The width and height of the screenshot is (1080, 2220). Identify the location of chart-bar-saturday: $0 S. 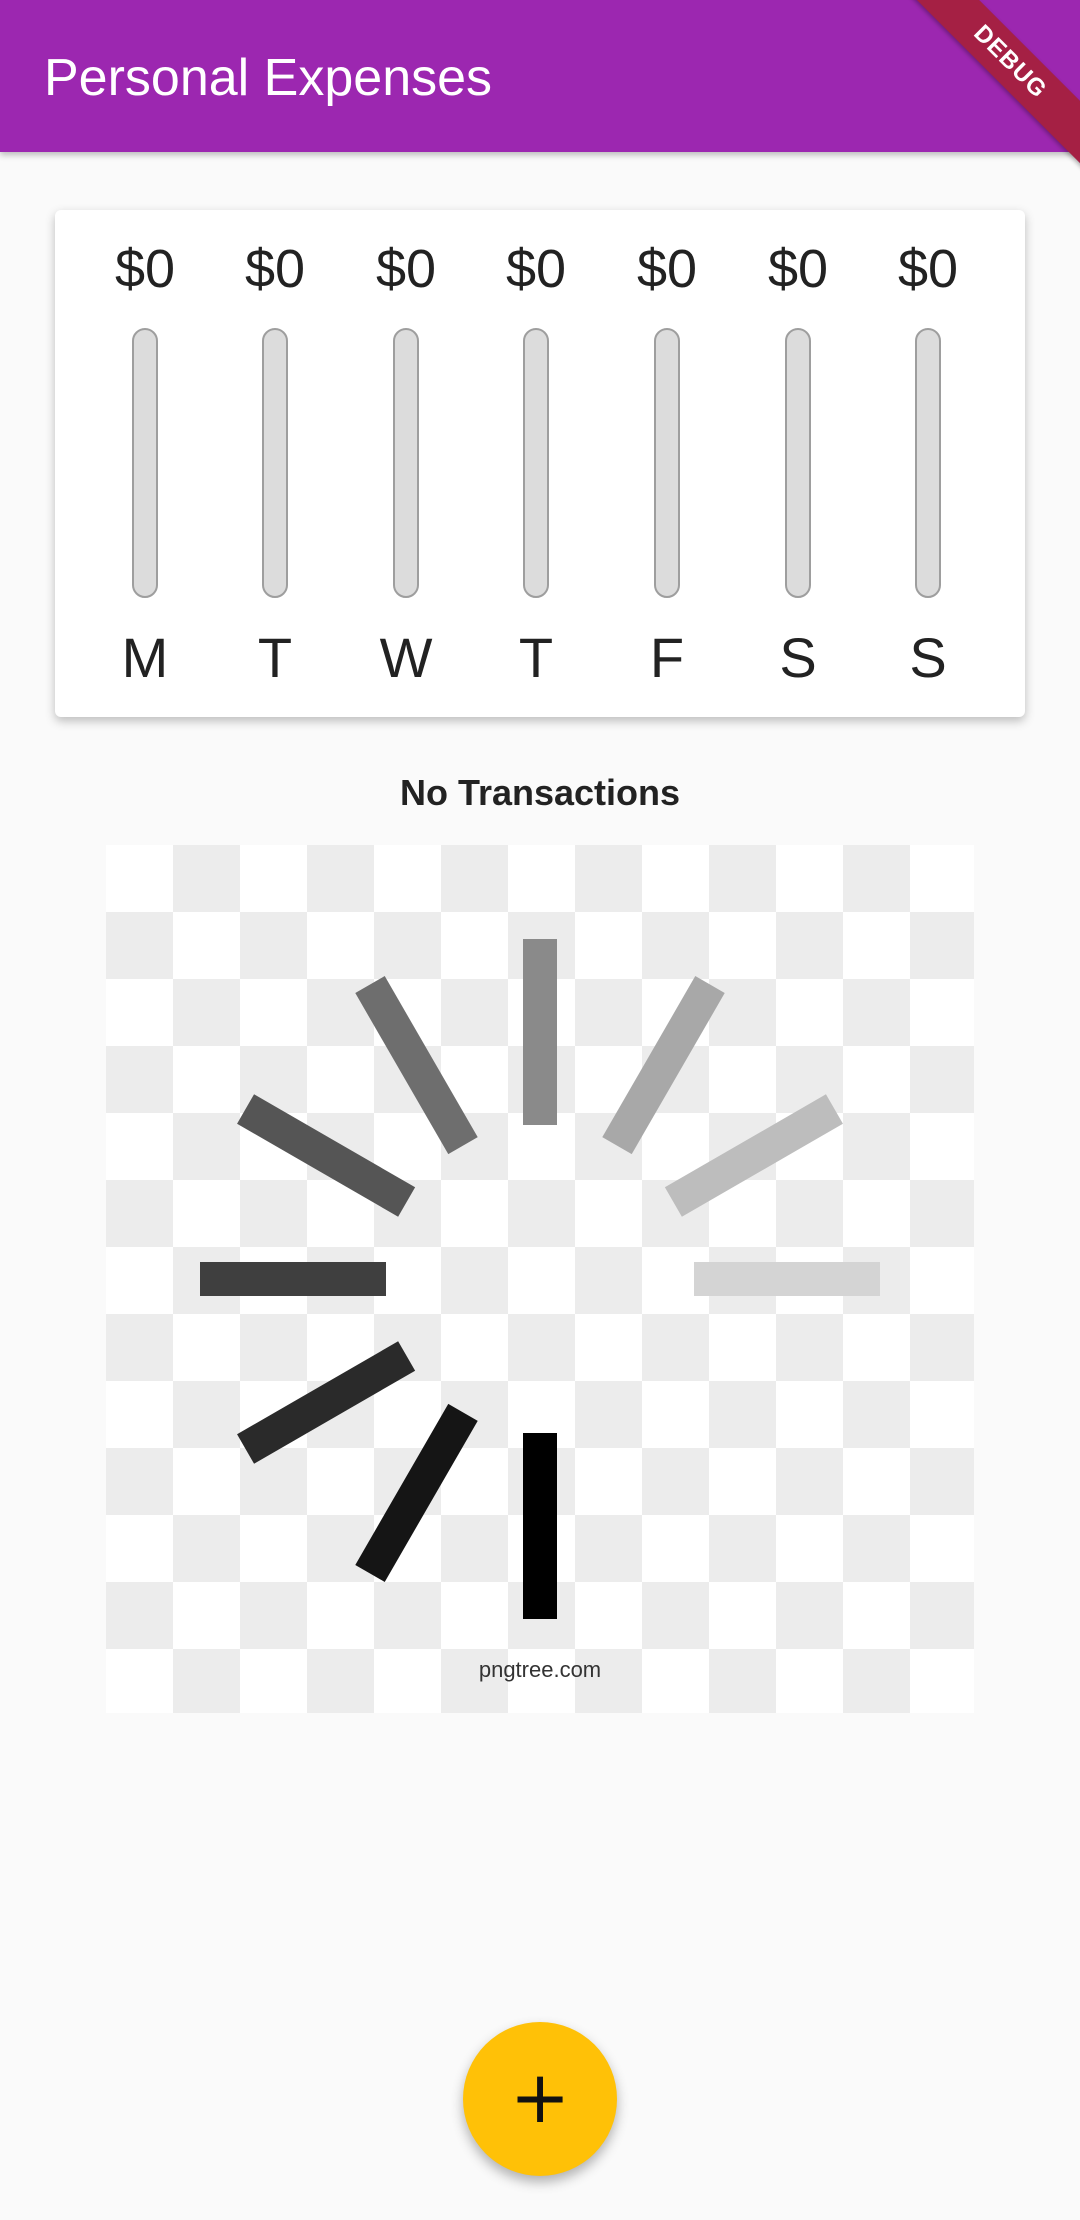
(798, 463).